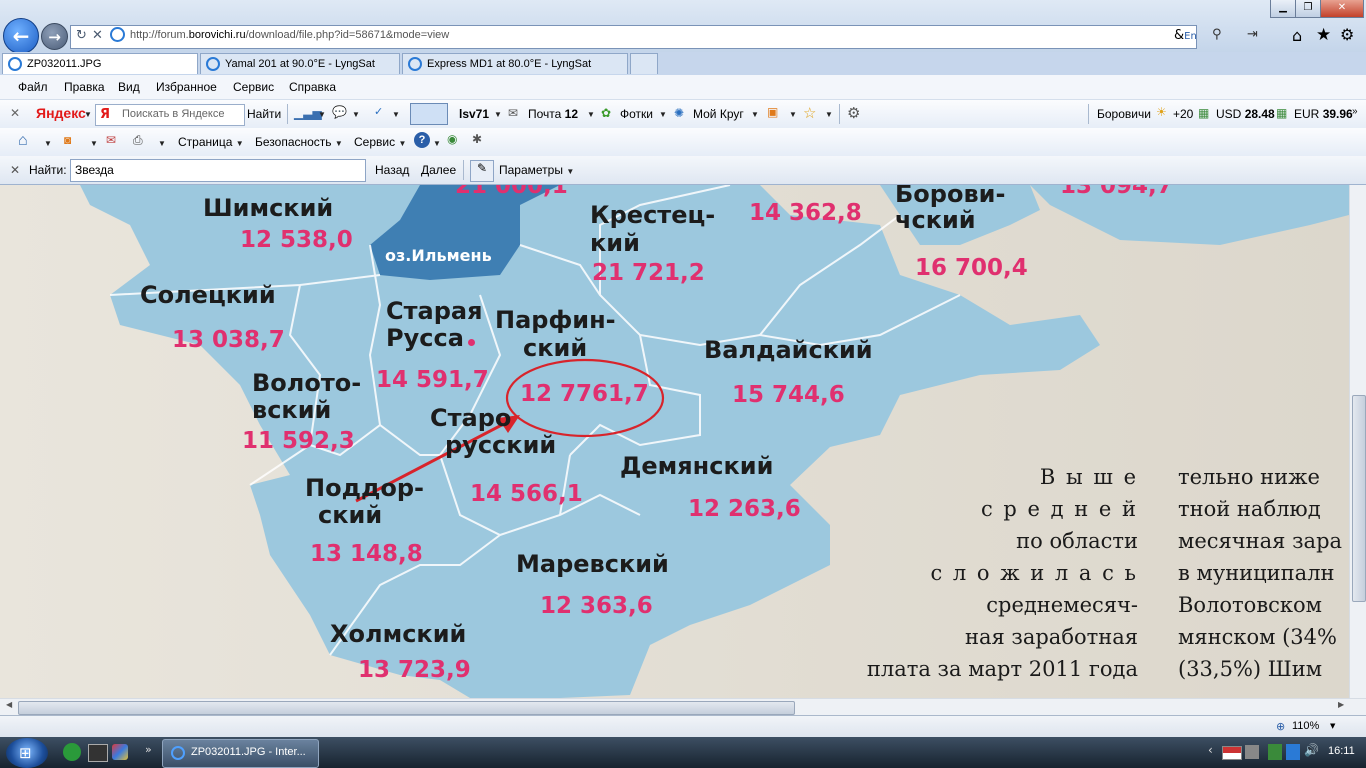 The height and width of the screenshot is (768, 1366). I want to click on scroll-right-icon: ▶, so click(1341, 704).